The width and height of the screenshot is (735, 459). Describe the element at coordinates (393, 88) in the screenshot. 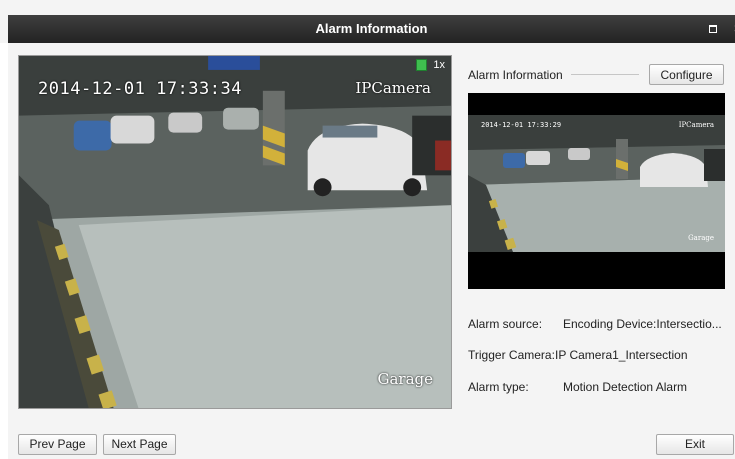

I see `video-camera-label: IPCamera` at that location.